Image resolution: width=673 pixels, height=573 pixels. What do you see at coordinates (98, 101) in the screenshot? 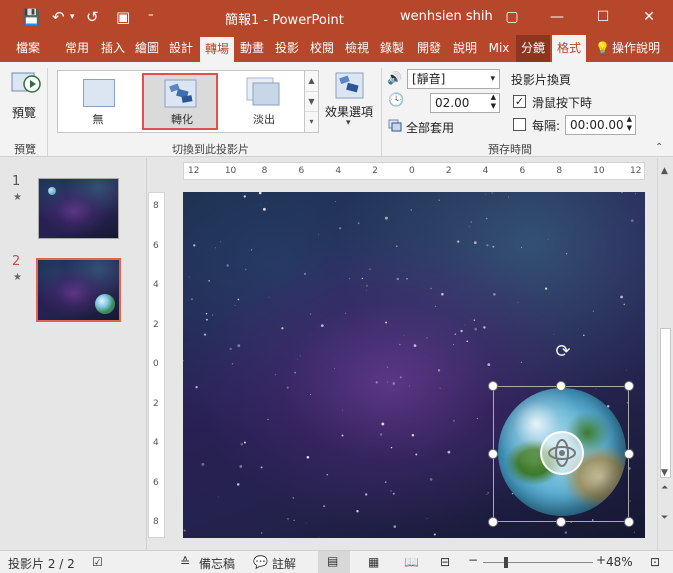
I see `transition-none: 無` at bounding box center [98, 101].